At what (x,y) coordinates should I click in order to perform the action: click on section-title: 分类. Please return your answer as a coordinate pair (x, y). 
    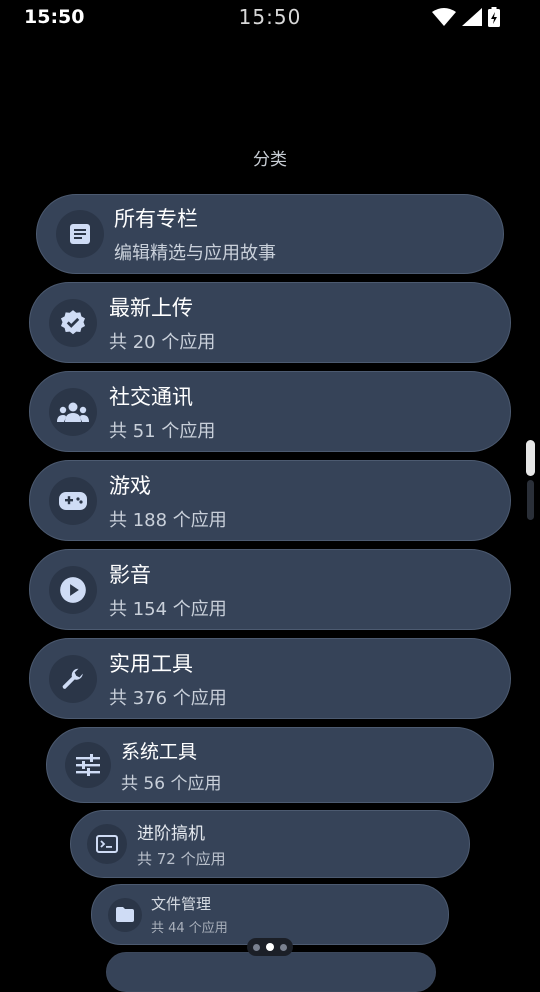
    Looking at the image, I should click on (270, 160).